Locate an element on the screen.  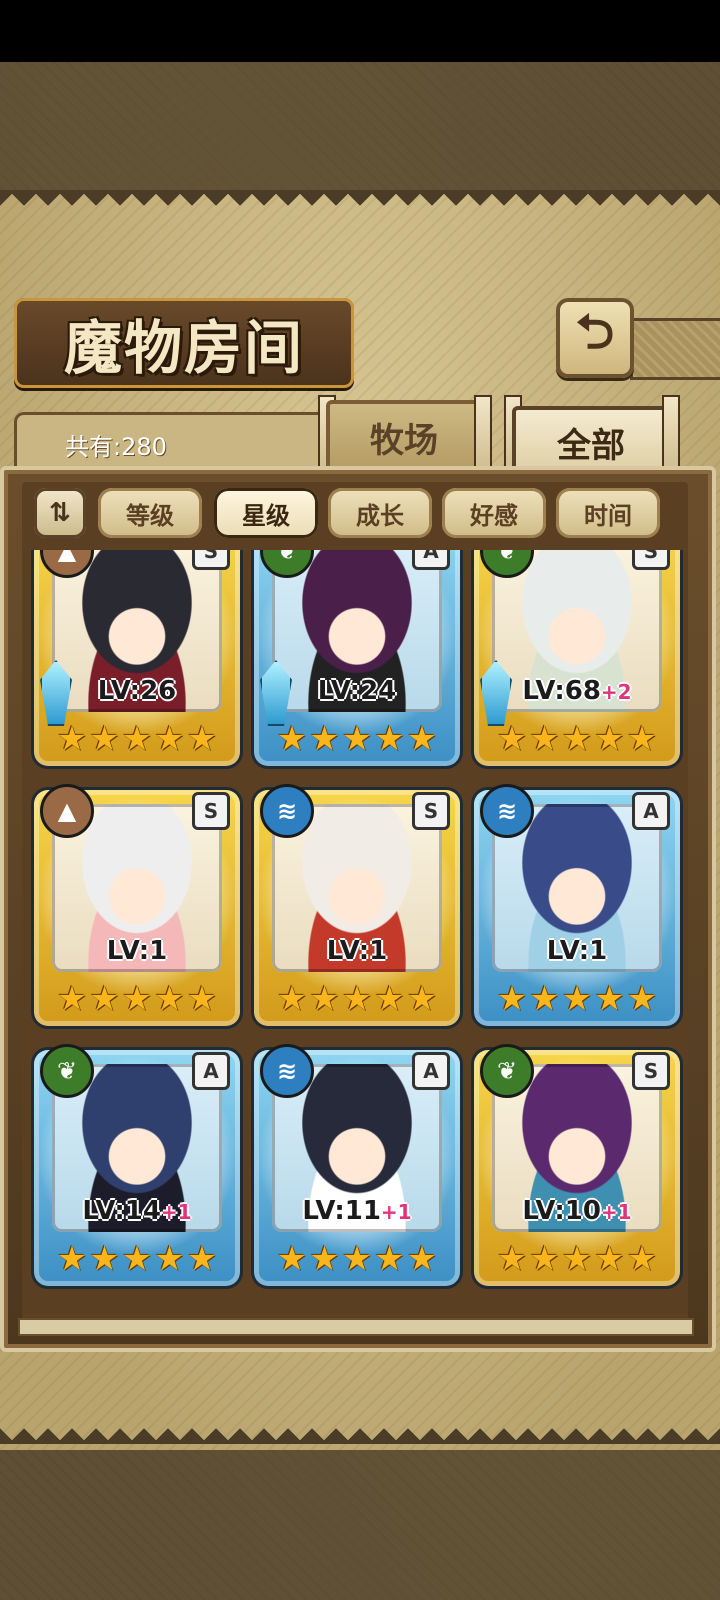
back-button: ⮌ is located at coordinates (595, 338).